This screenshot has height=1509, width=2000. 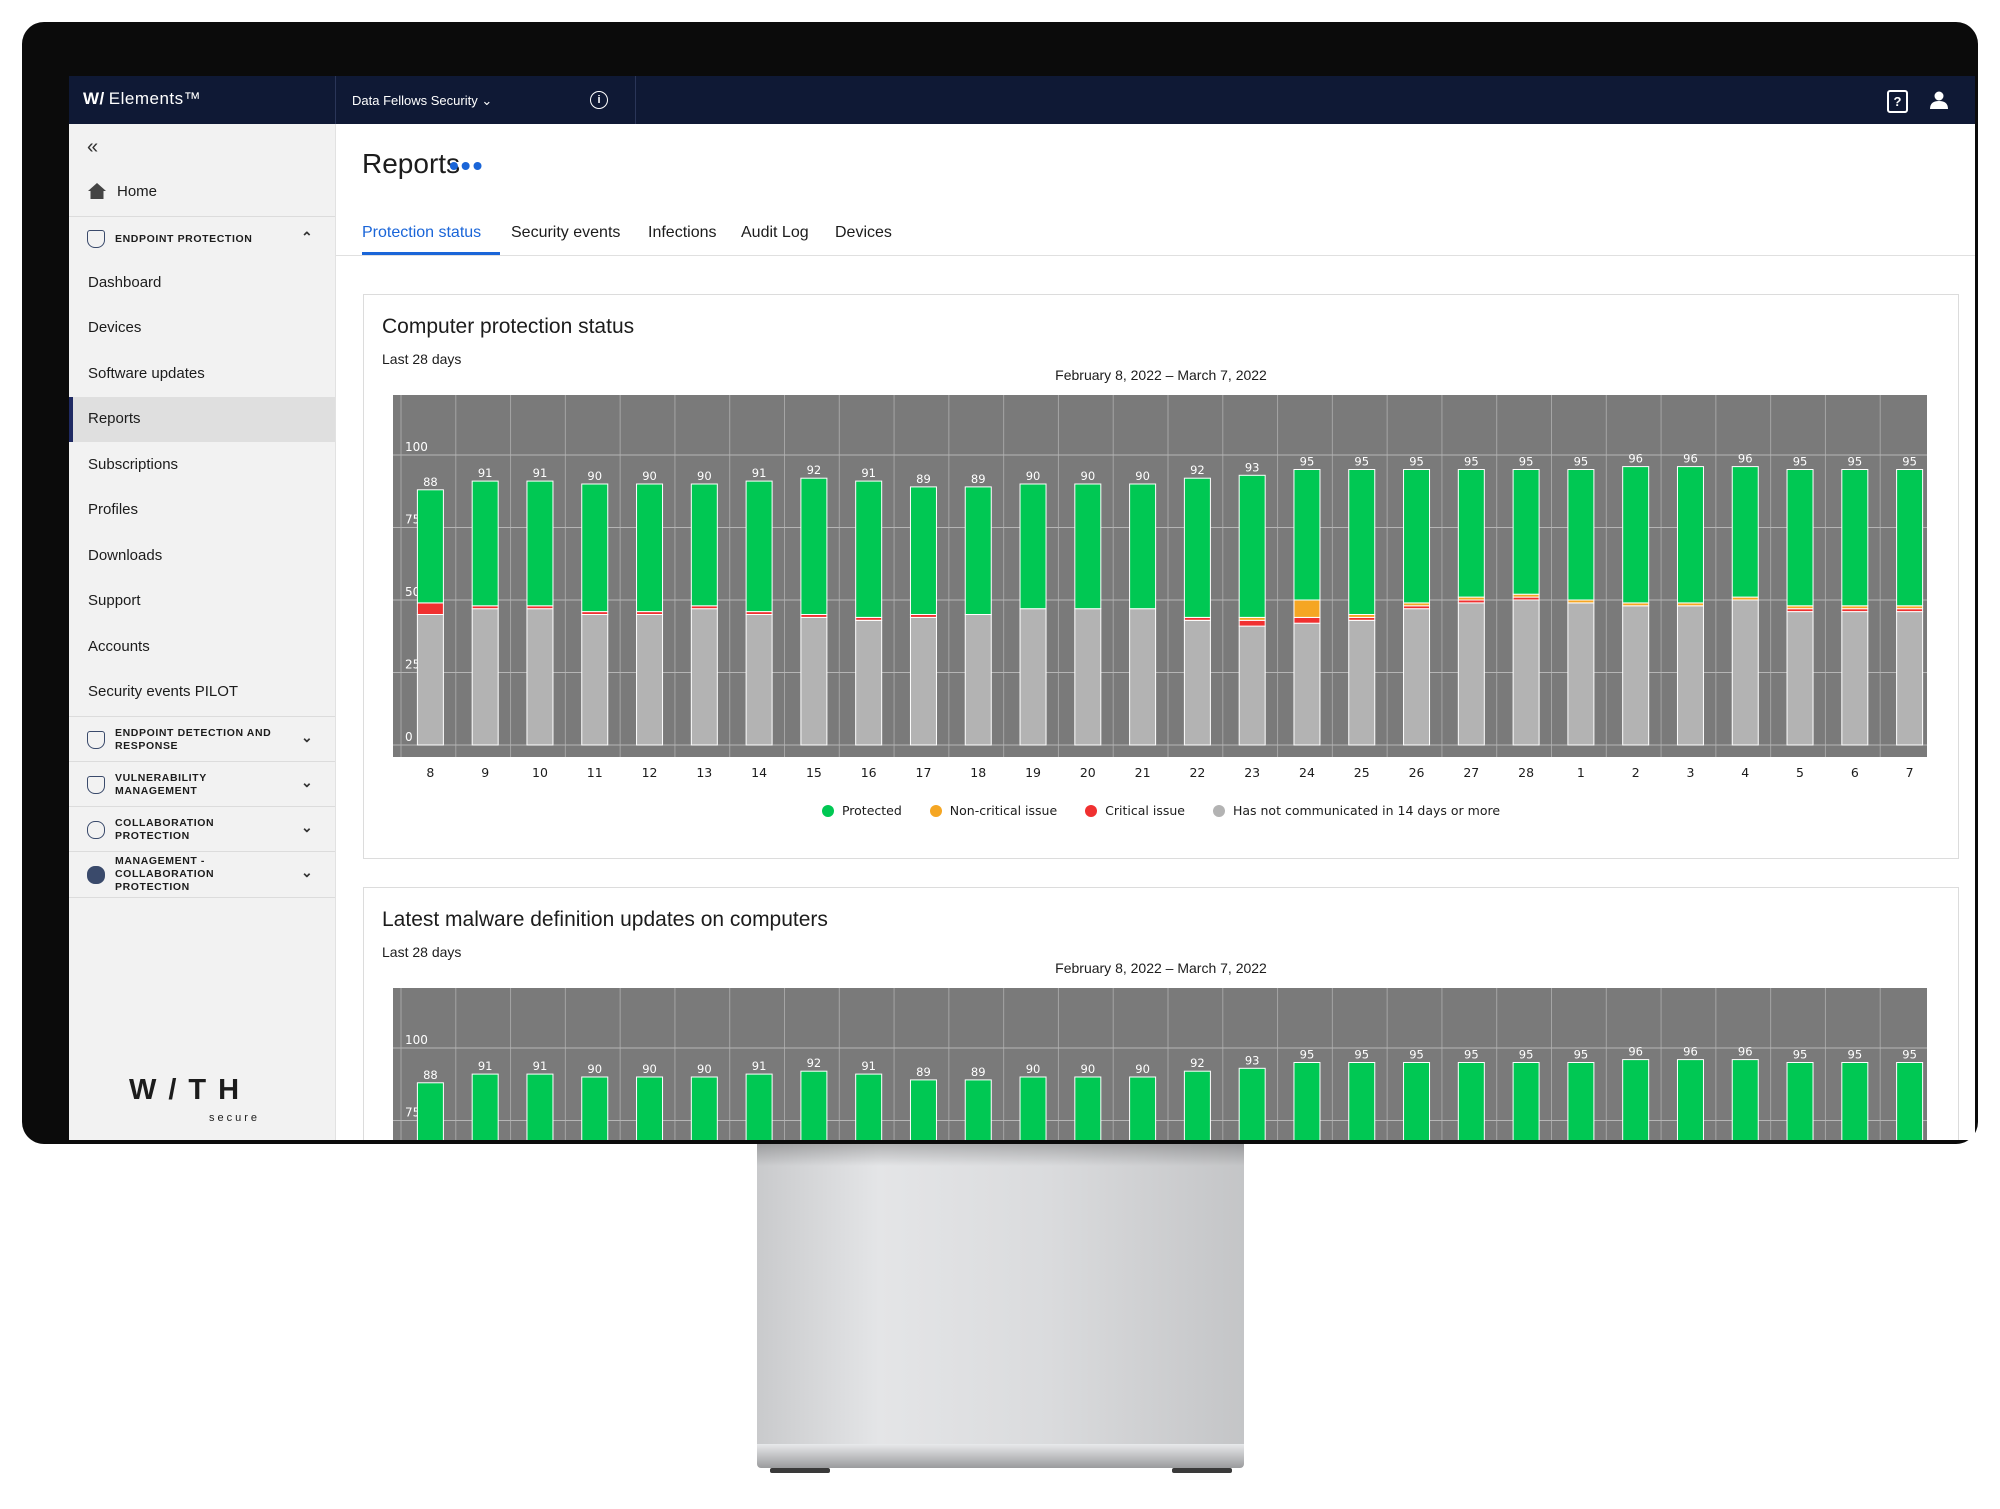 I want to click on legend-dot, so click(x=1218, y=811).